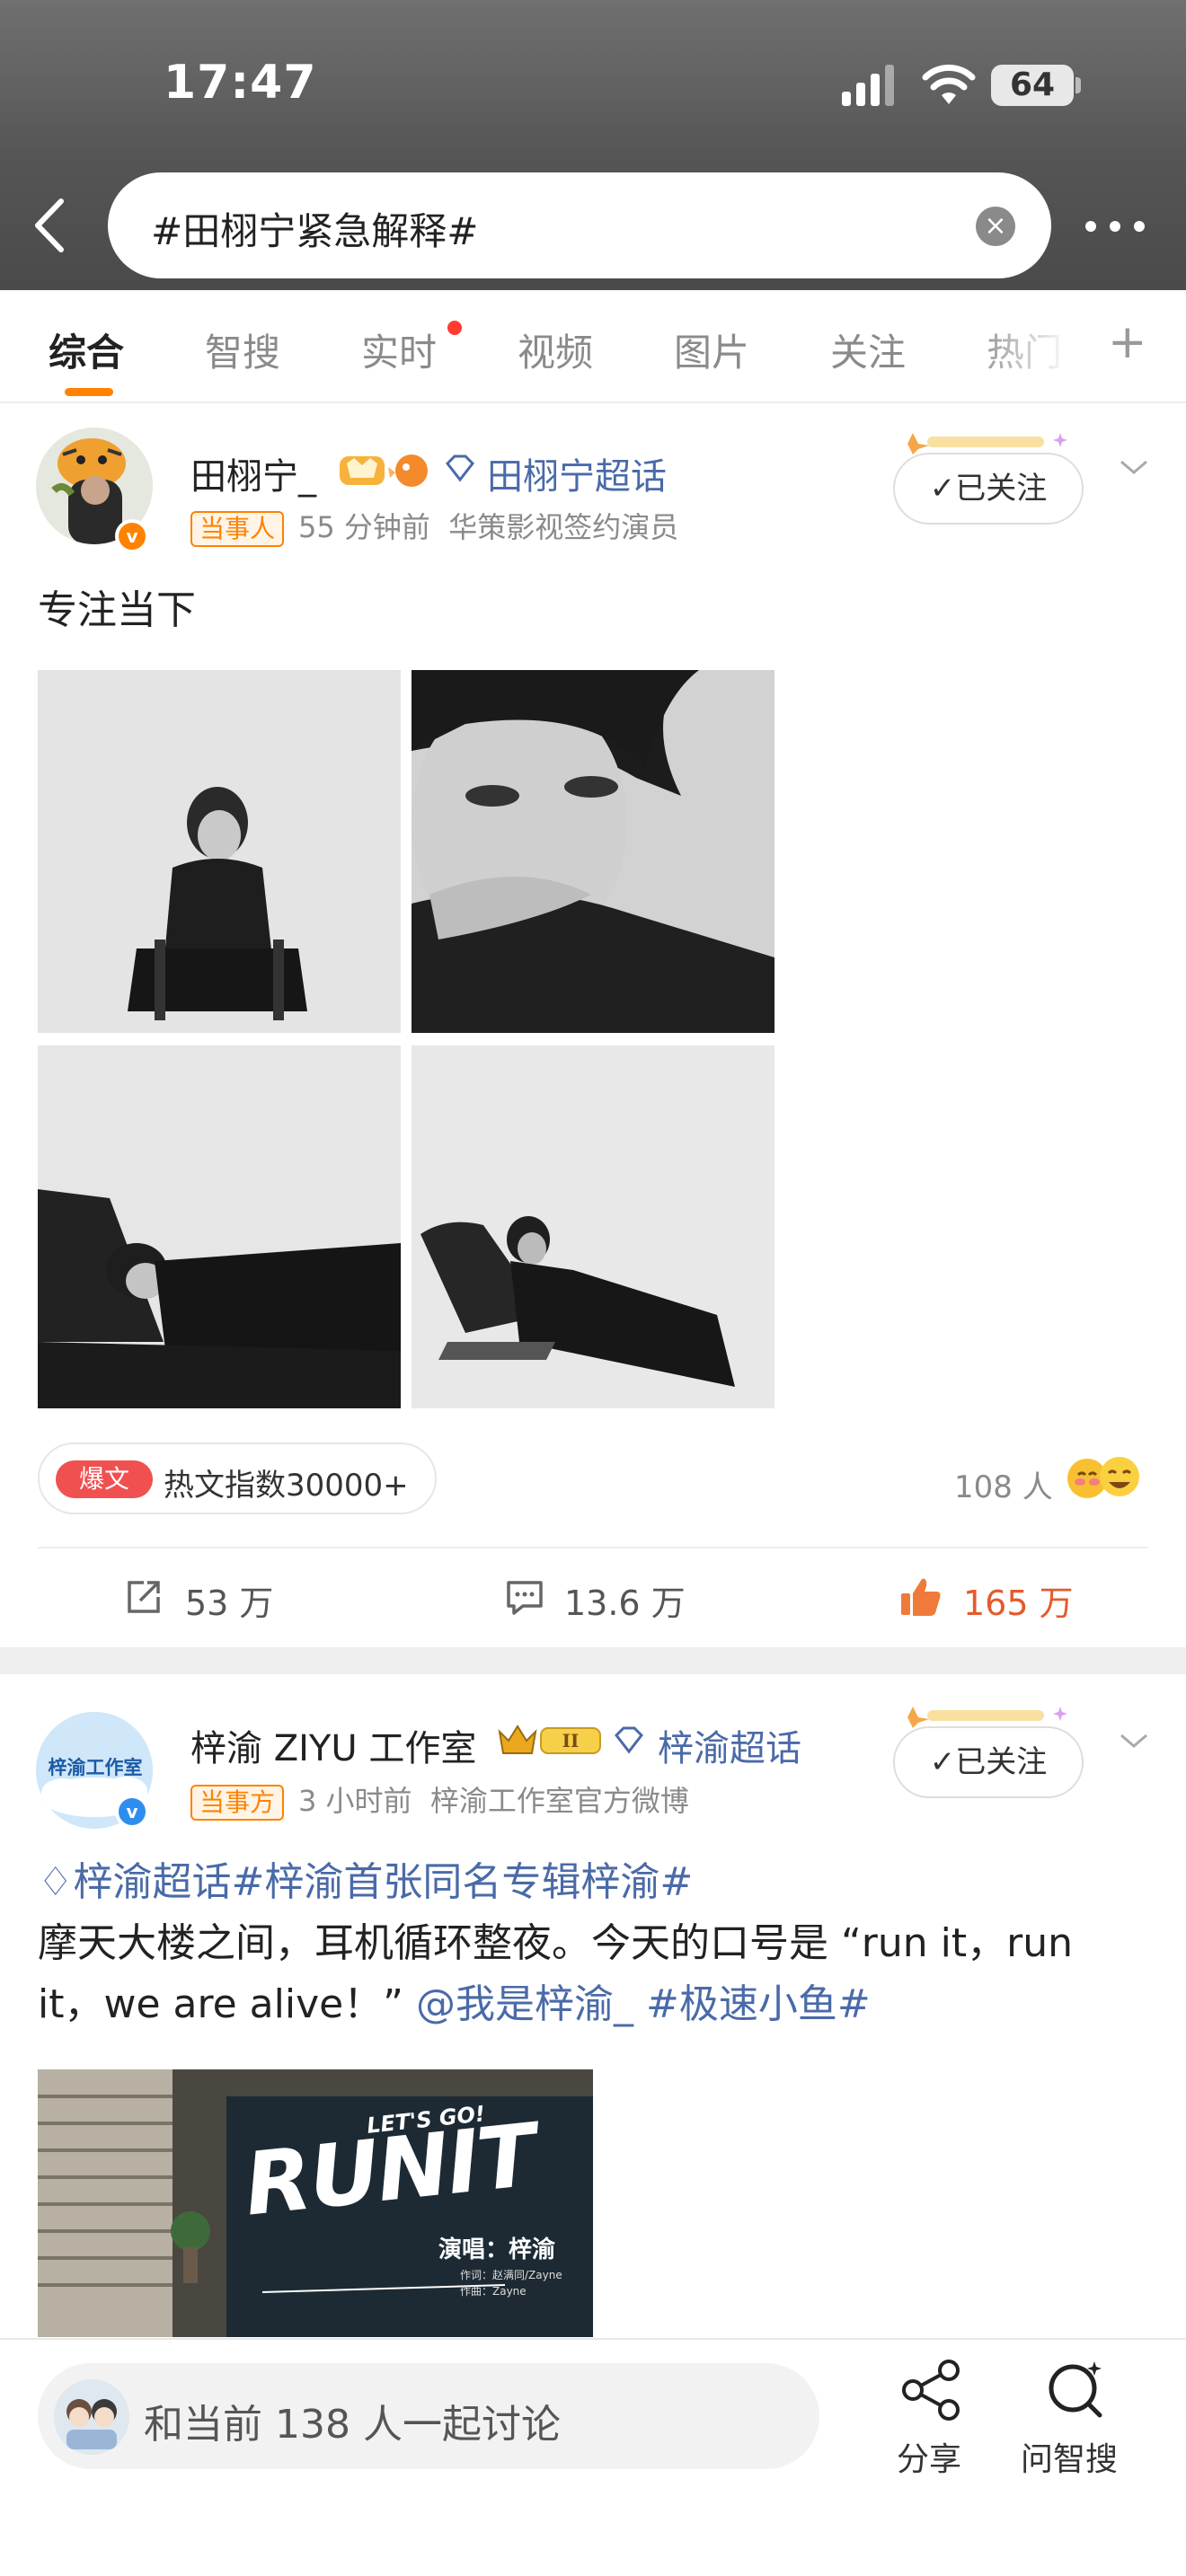 The width and height of the screenshot is (1186, 2576). I want to click on search-query: #田栩宁紧急解释#, so click(315, 231).